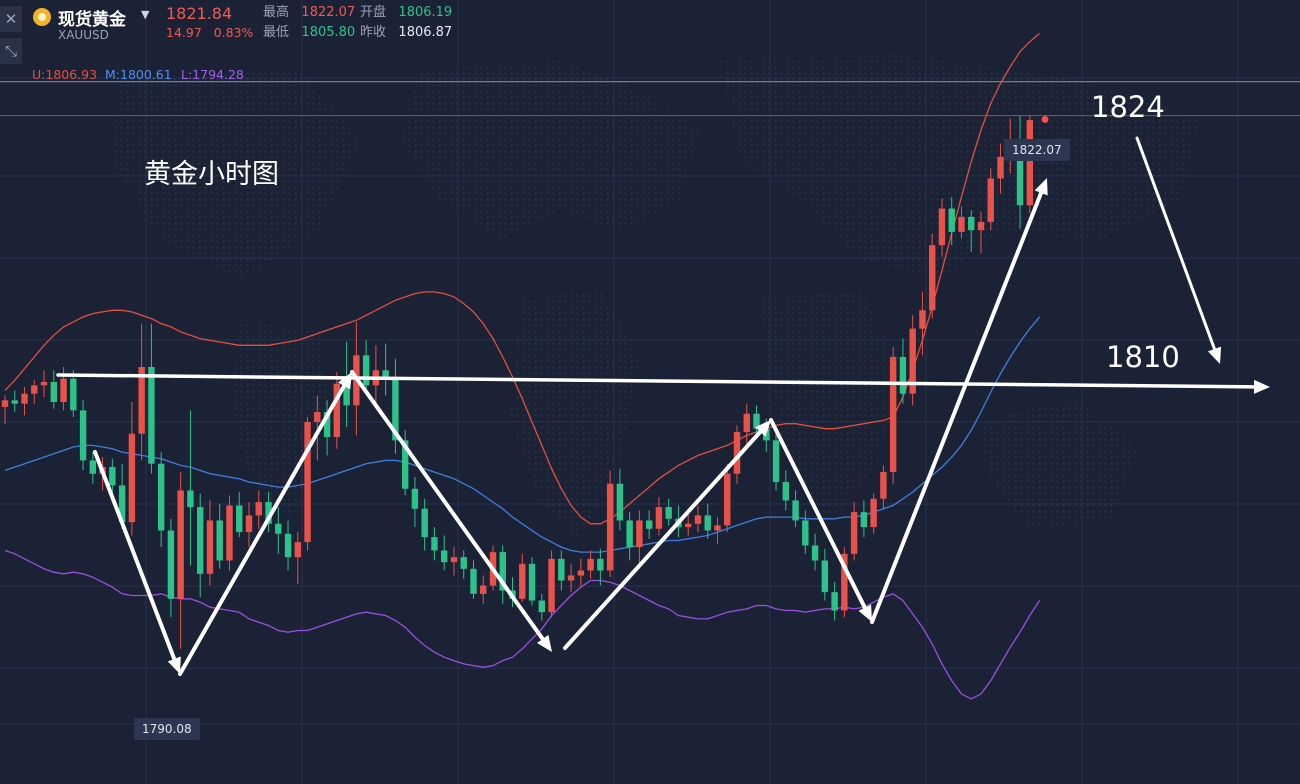 This screenshot has height=784, width=1300. I want to click on high-price-tag: 1822.07, so click(1037, 150).